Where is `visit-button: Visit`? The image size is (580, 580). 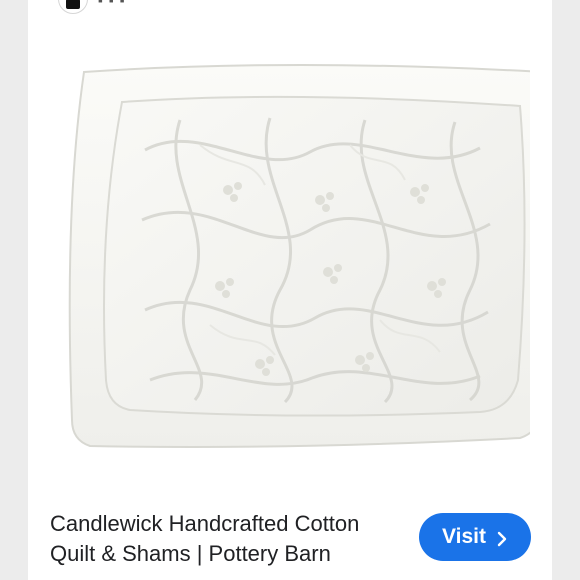 visit-button: Visit is located at coordinates (475, 537).